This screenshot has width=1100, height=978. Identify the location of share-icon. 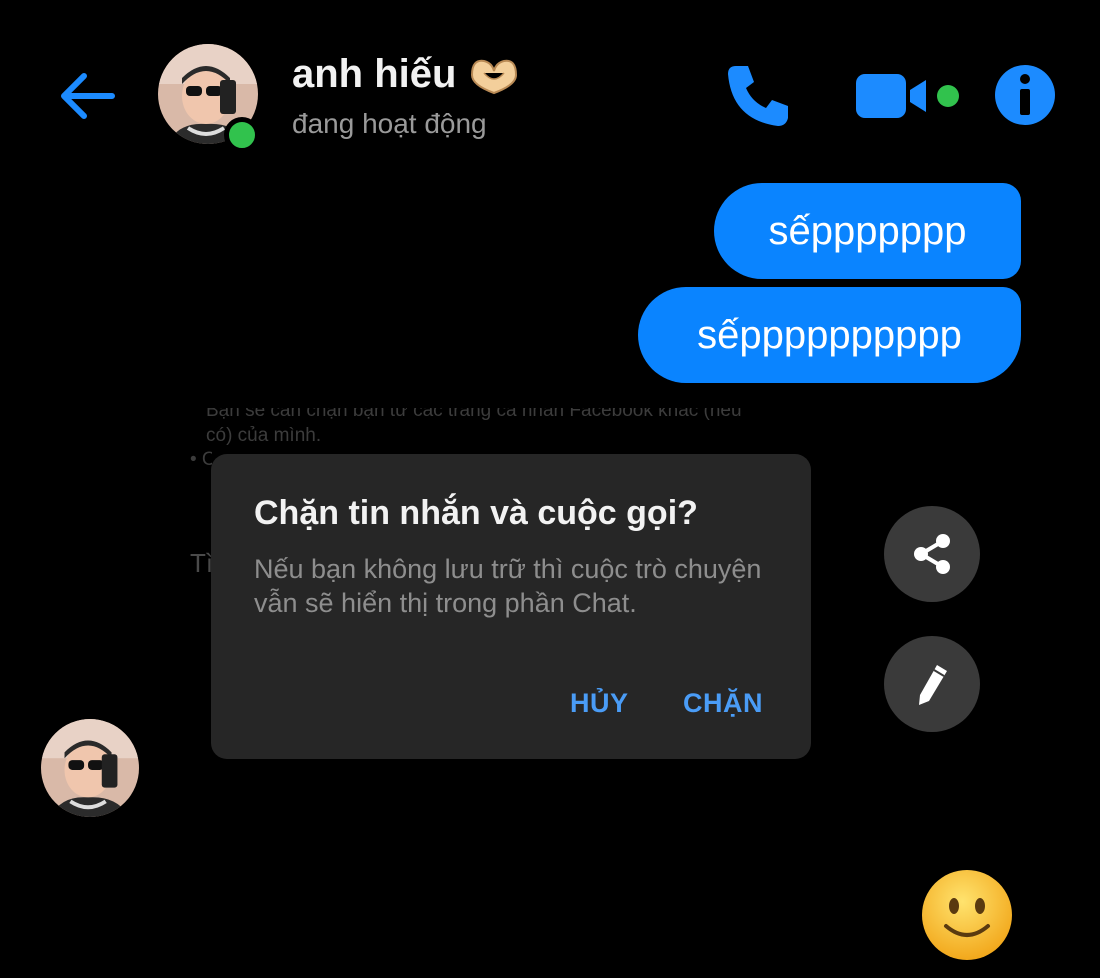
(932, 554).